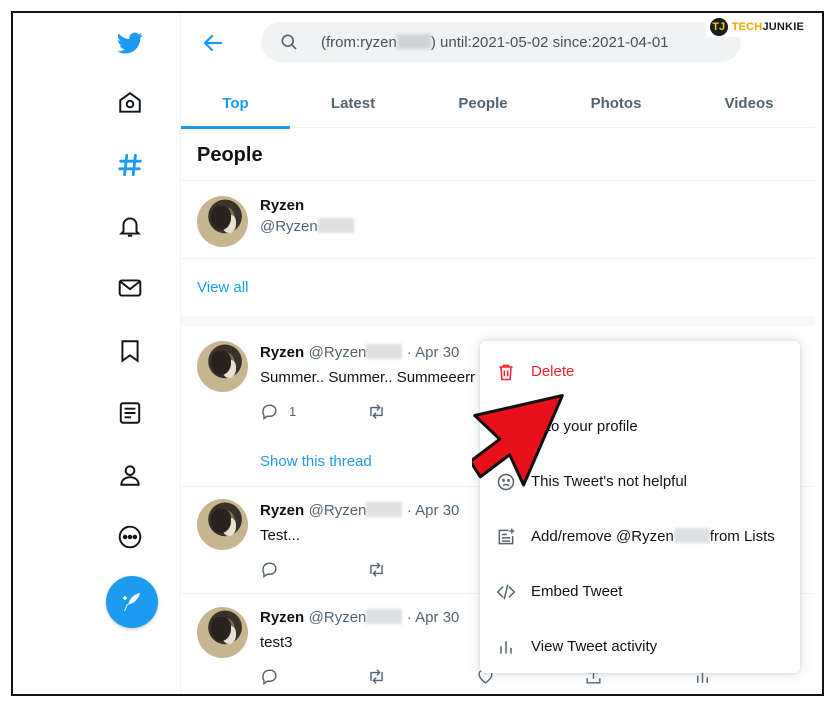 The width and height of the screenshot is (834, 707). Describe the element at coordinates (130, 43) in the screenshot. I see `twitter-logo-icon` at that location.